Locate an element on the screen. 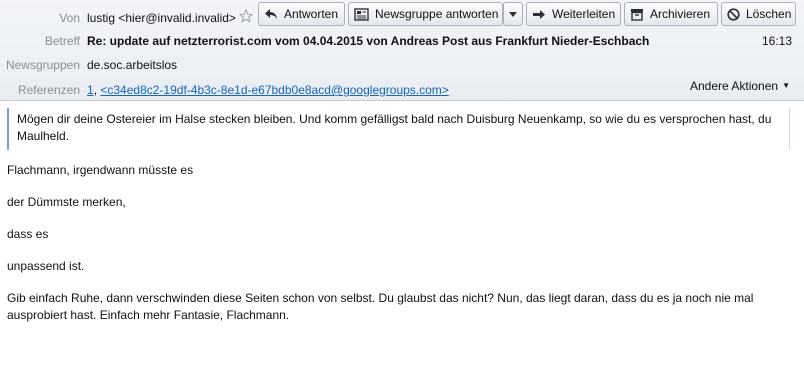  body-line-3: dass es is located at coordinates (28, 234).